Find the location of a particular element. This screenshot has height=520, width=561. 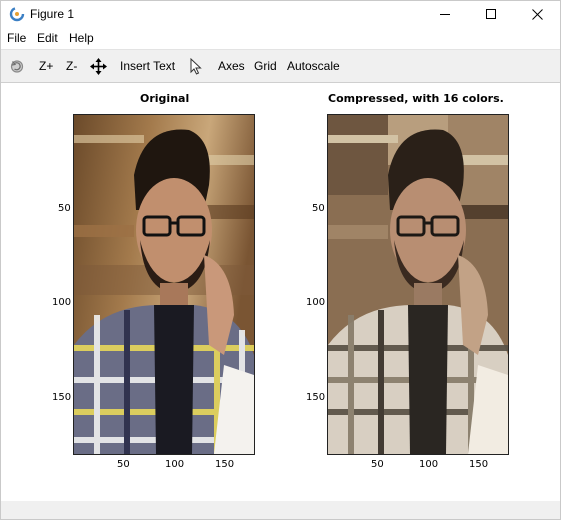

title-bar: Figure 1 is located at coordinates (280, 14).